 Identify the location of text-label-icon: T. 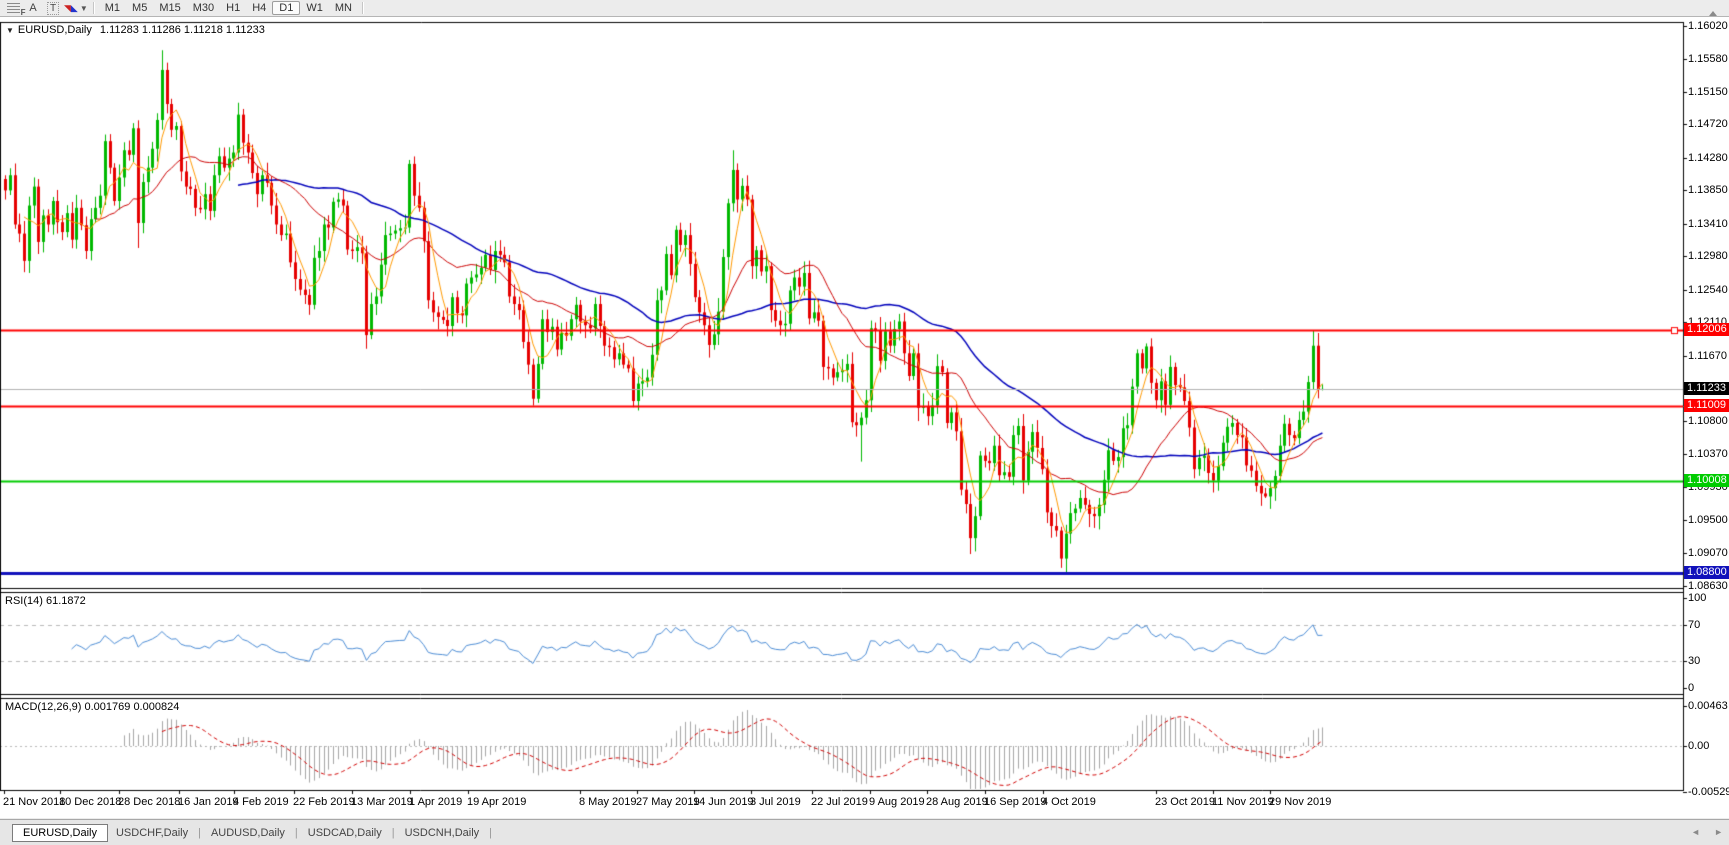
(53, 8).